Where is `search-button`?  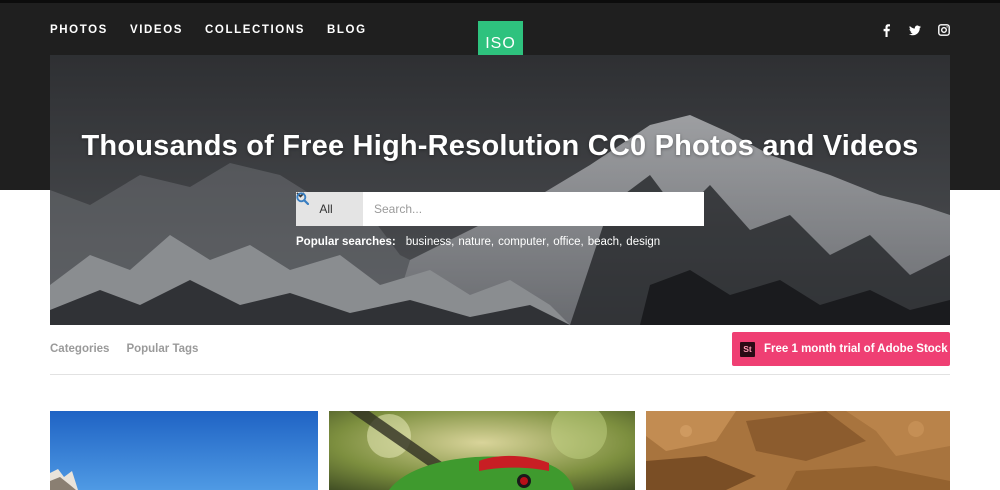 search-button is located at coordinates (500, 209).